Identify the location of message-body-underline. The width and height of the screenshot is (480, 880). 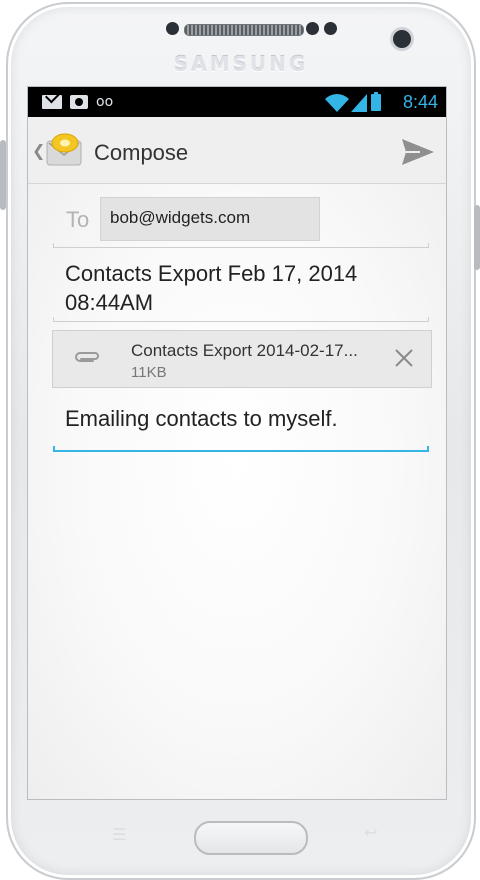
(241, 449).